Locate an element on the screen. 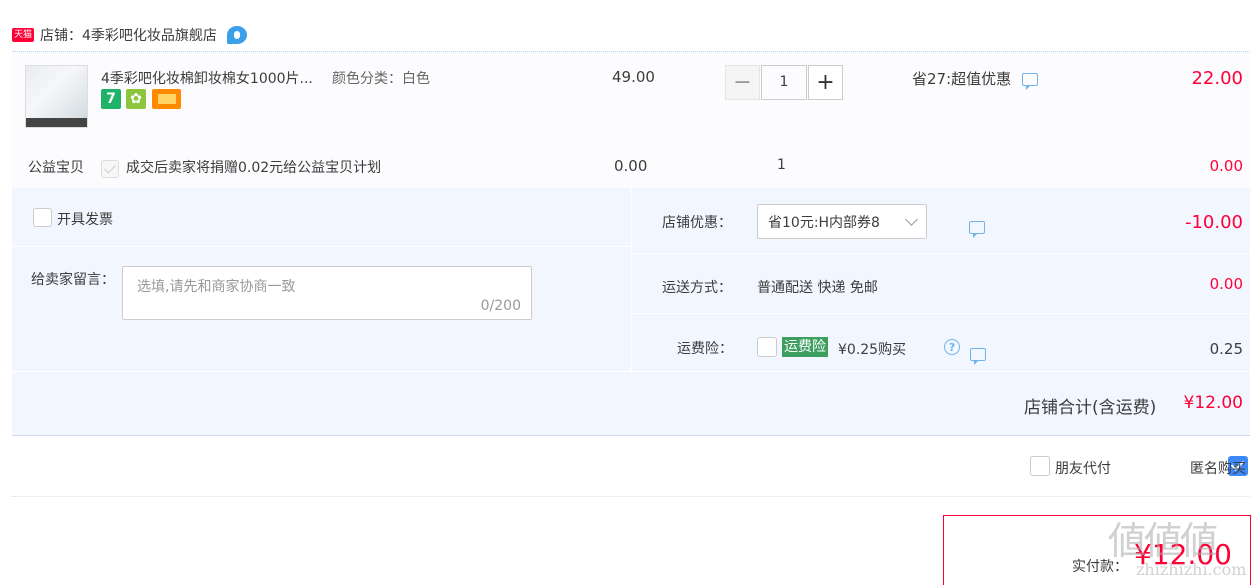  shop-header: 天猫 店铺： 4季彩吧化妆品旗舰店 is located at coordinates (129, 35).